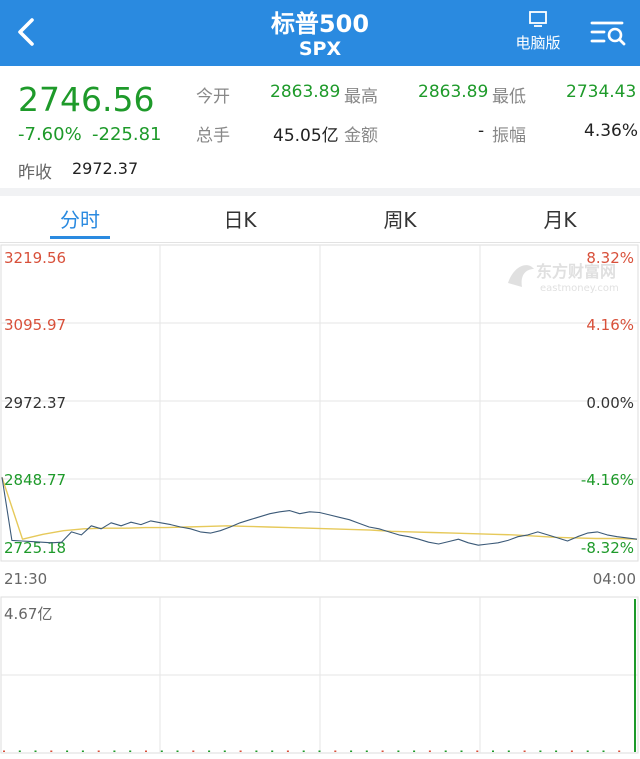 Image resolution: width=640 pixels, height=759 pixels. What do you see at coordinates (80, 237) in the screenshot?
I see `active-tab-indicator` at bounding box center [80, 237].